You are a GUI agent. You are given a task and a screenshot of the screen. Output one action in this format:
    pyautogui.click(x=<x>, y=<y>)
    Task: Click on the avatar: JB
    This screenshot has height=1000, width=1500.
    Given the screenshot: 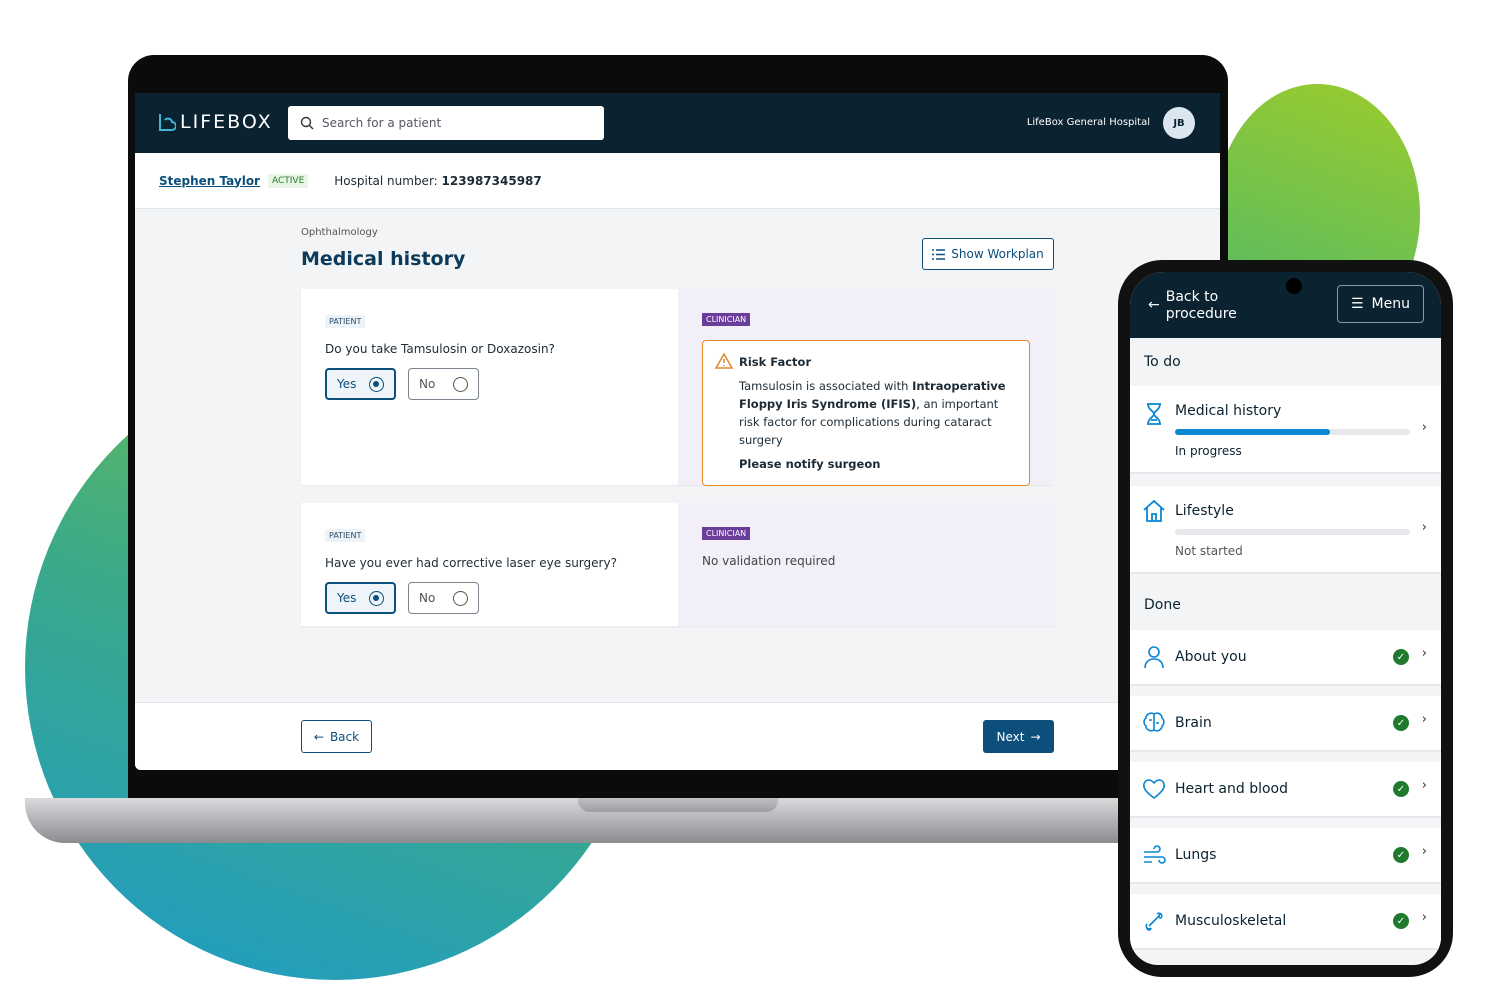 What is the action you would take?
    pyautogui.click(x=1179, y=123)
    